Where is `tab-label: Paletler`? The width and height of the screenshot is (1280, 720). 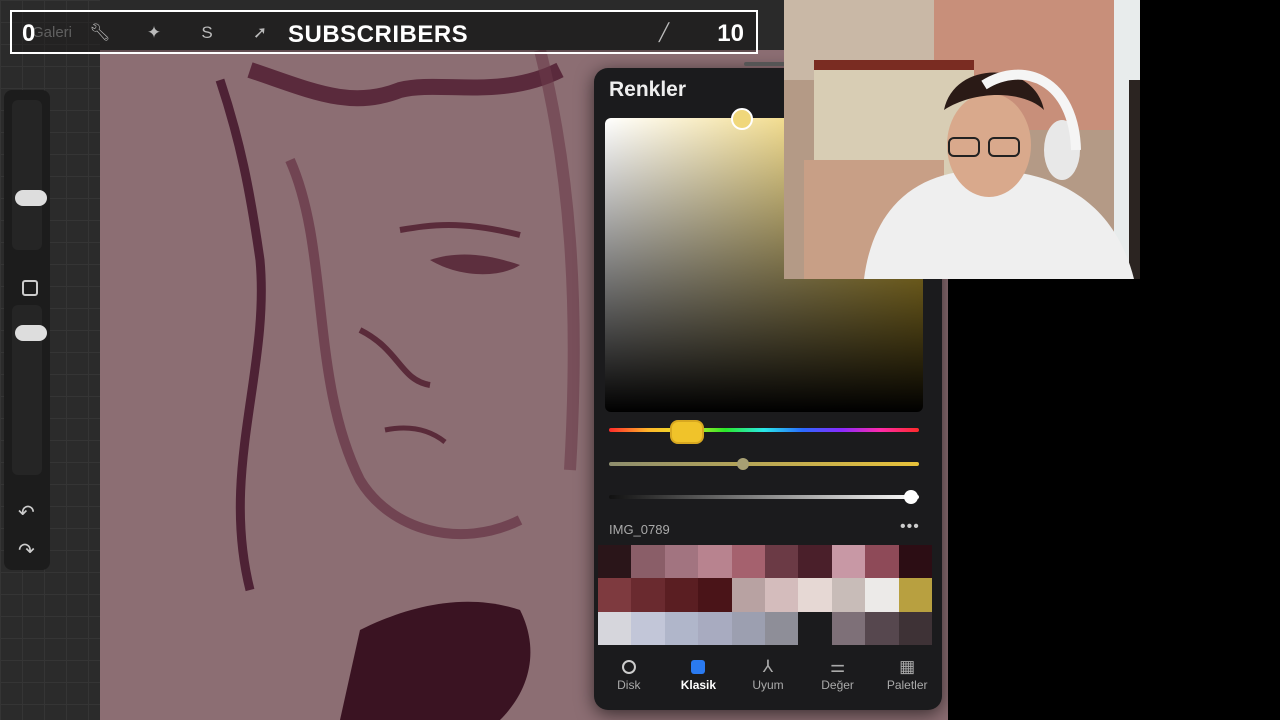 tab-label: Paletler is located at coordinates (907, 685).